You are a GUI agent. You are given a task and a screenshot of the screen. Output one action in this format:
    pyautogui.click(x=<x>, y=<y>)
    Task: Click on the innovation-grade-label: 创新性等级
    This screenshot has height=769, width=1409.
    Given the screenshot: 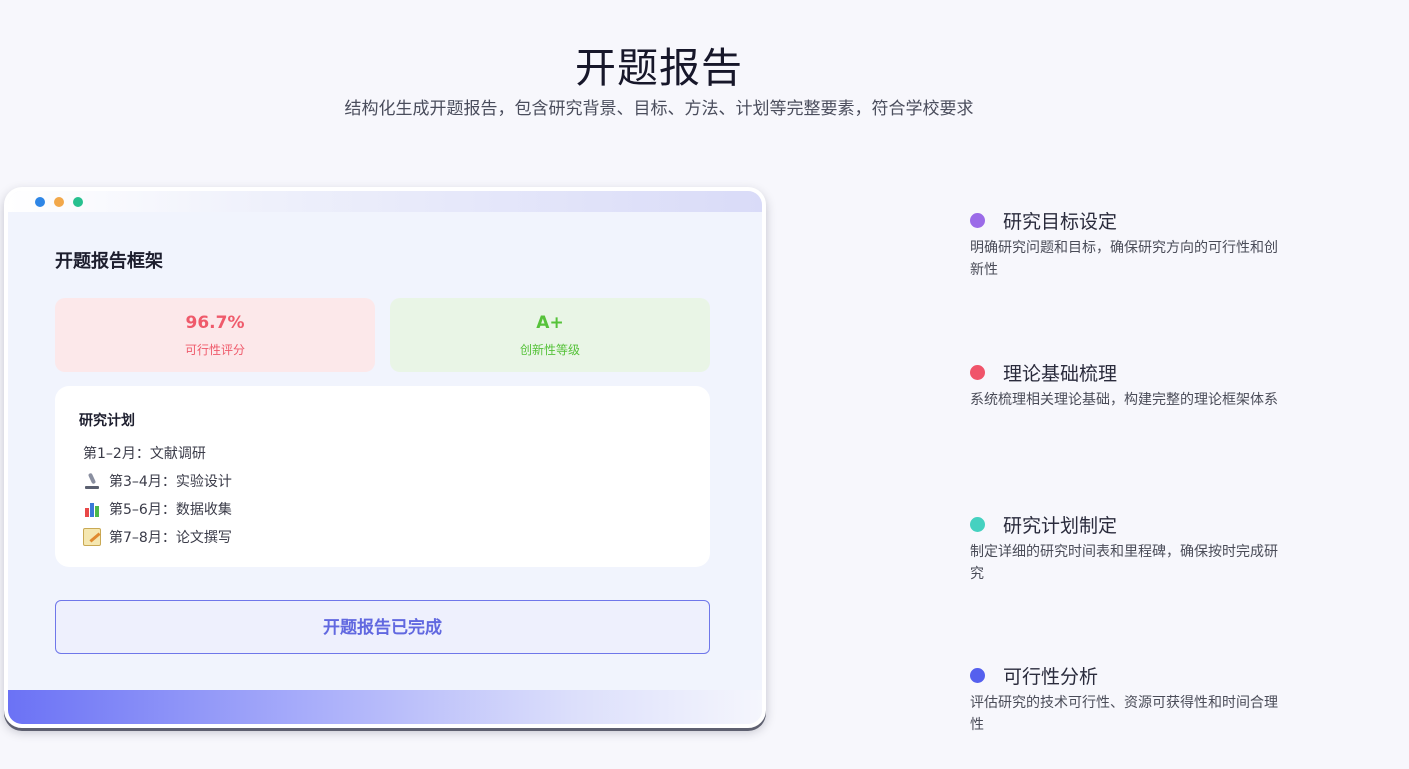 What is the action you would take?
    pyautogui.click(x=549, y=350)
    